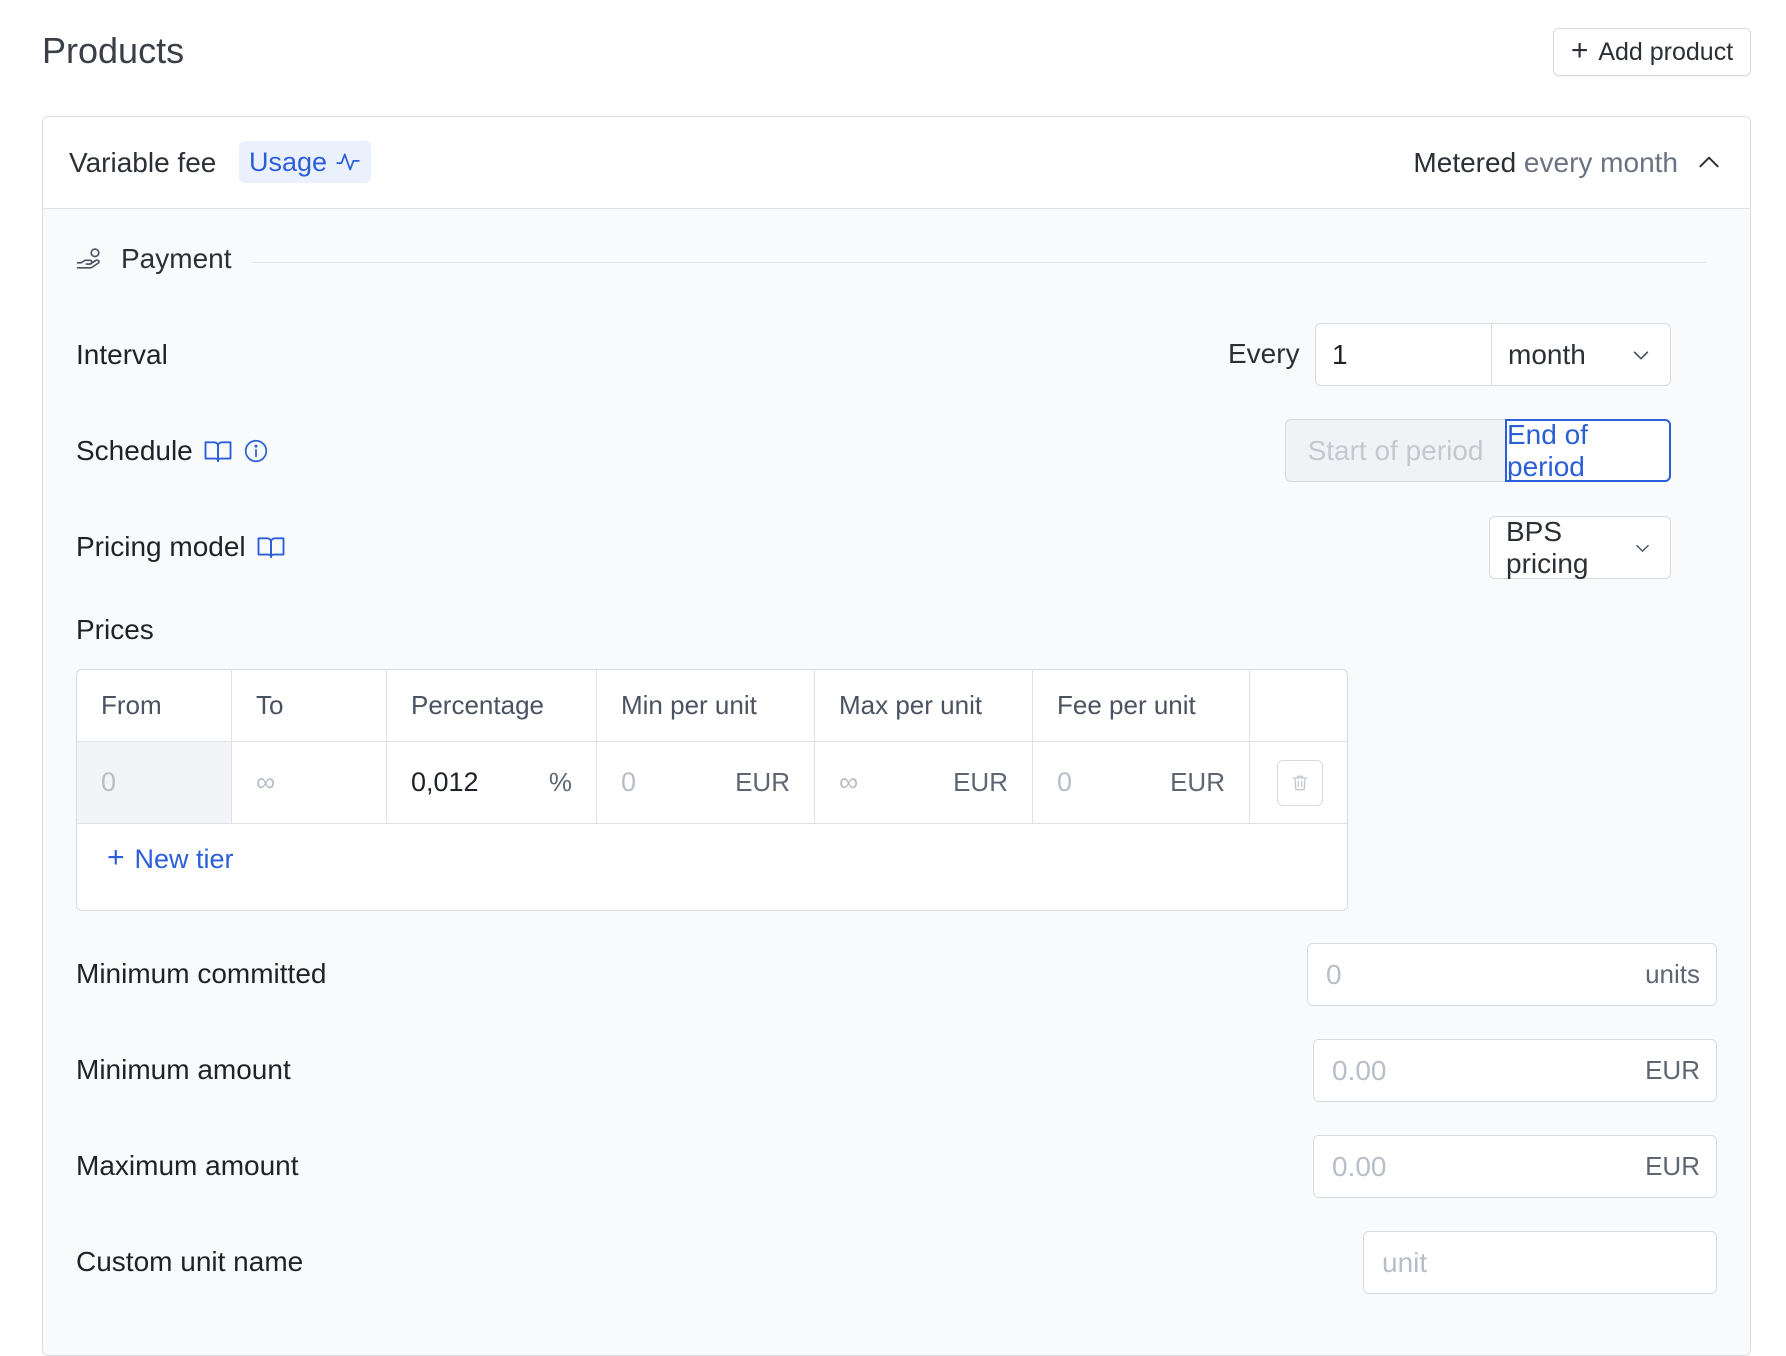  Describe the element at coordinates (134, 450) in the screenshot. I see `schedule-label-text: Schedule` at that location.